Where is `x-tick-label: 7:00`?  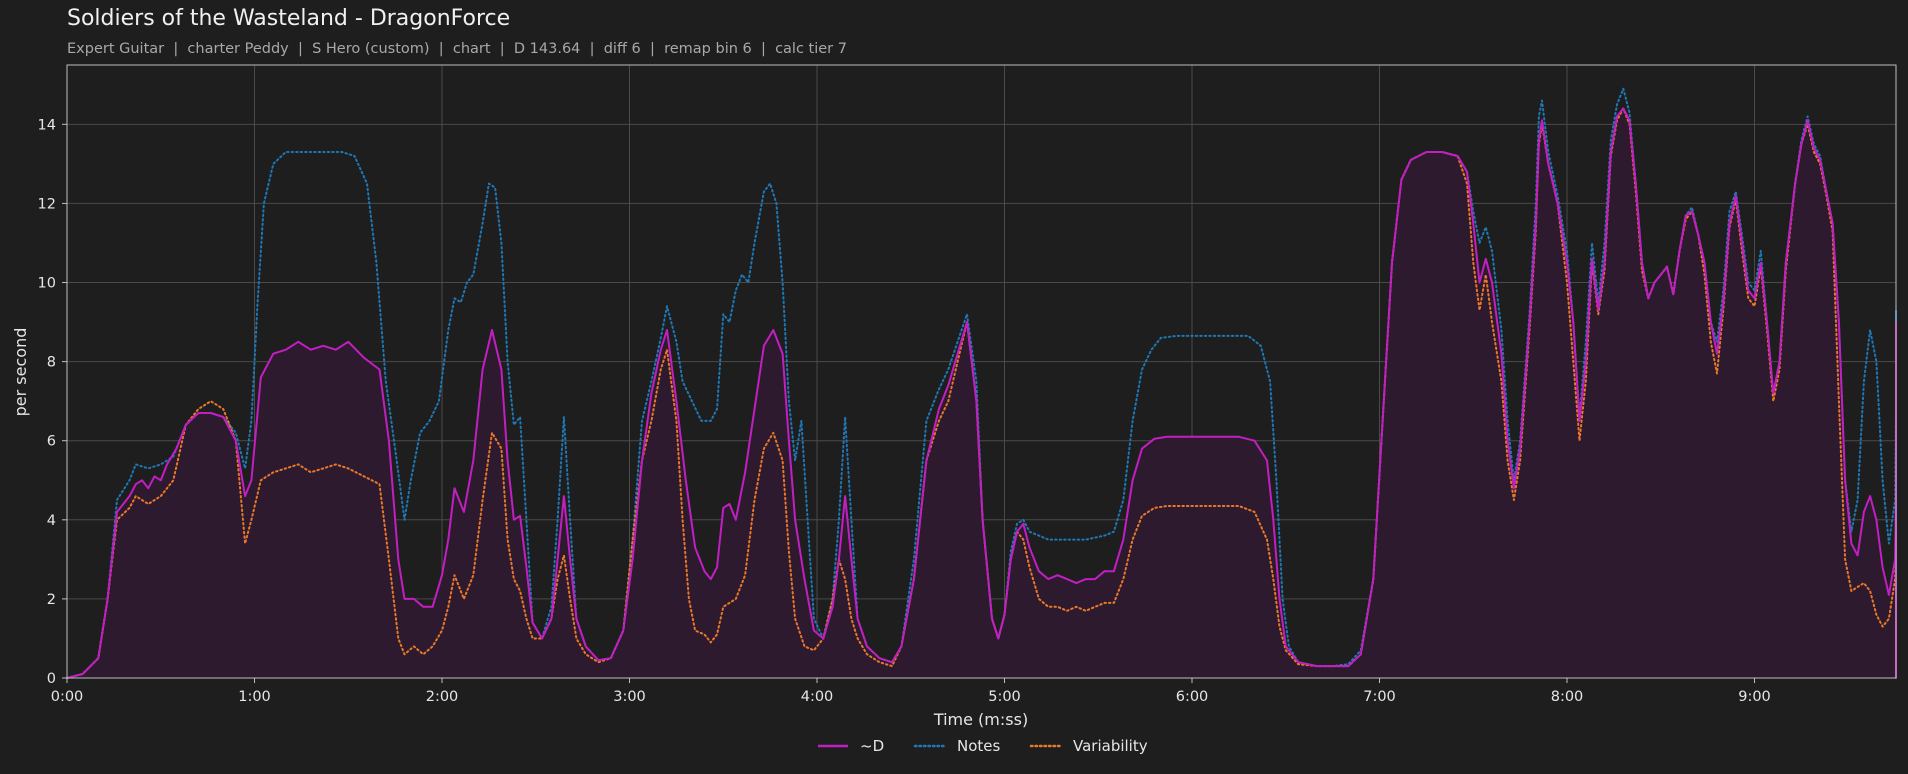
x-tick-label: 7:00 is located at coordinates (1379, 697).